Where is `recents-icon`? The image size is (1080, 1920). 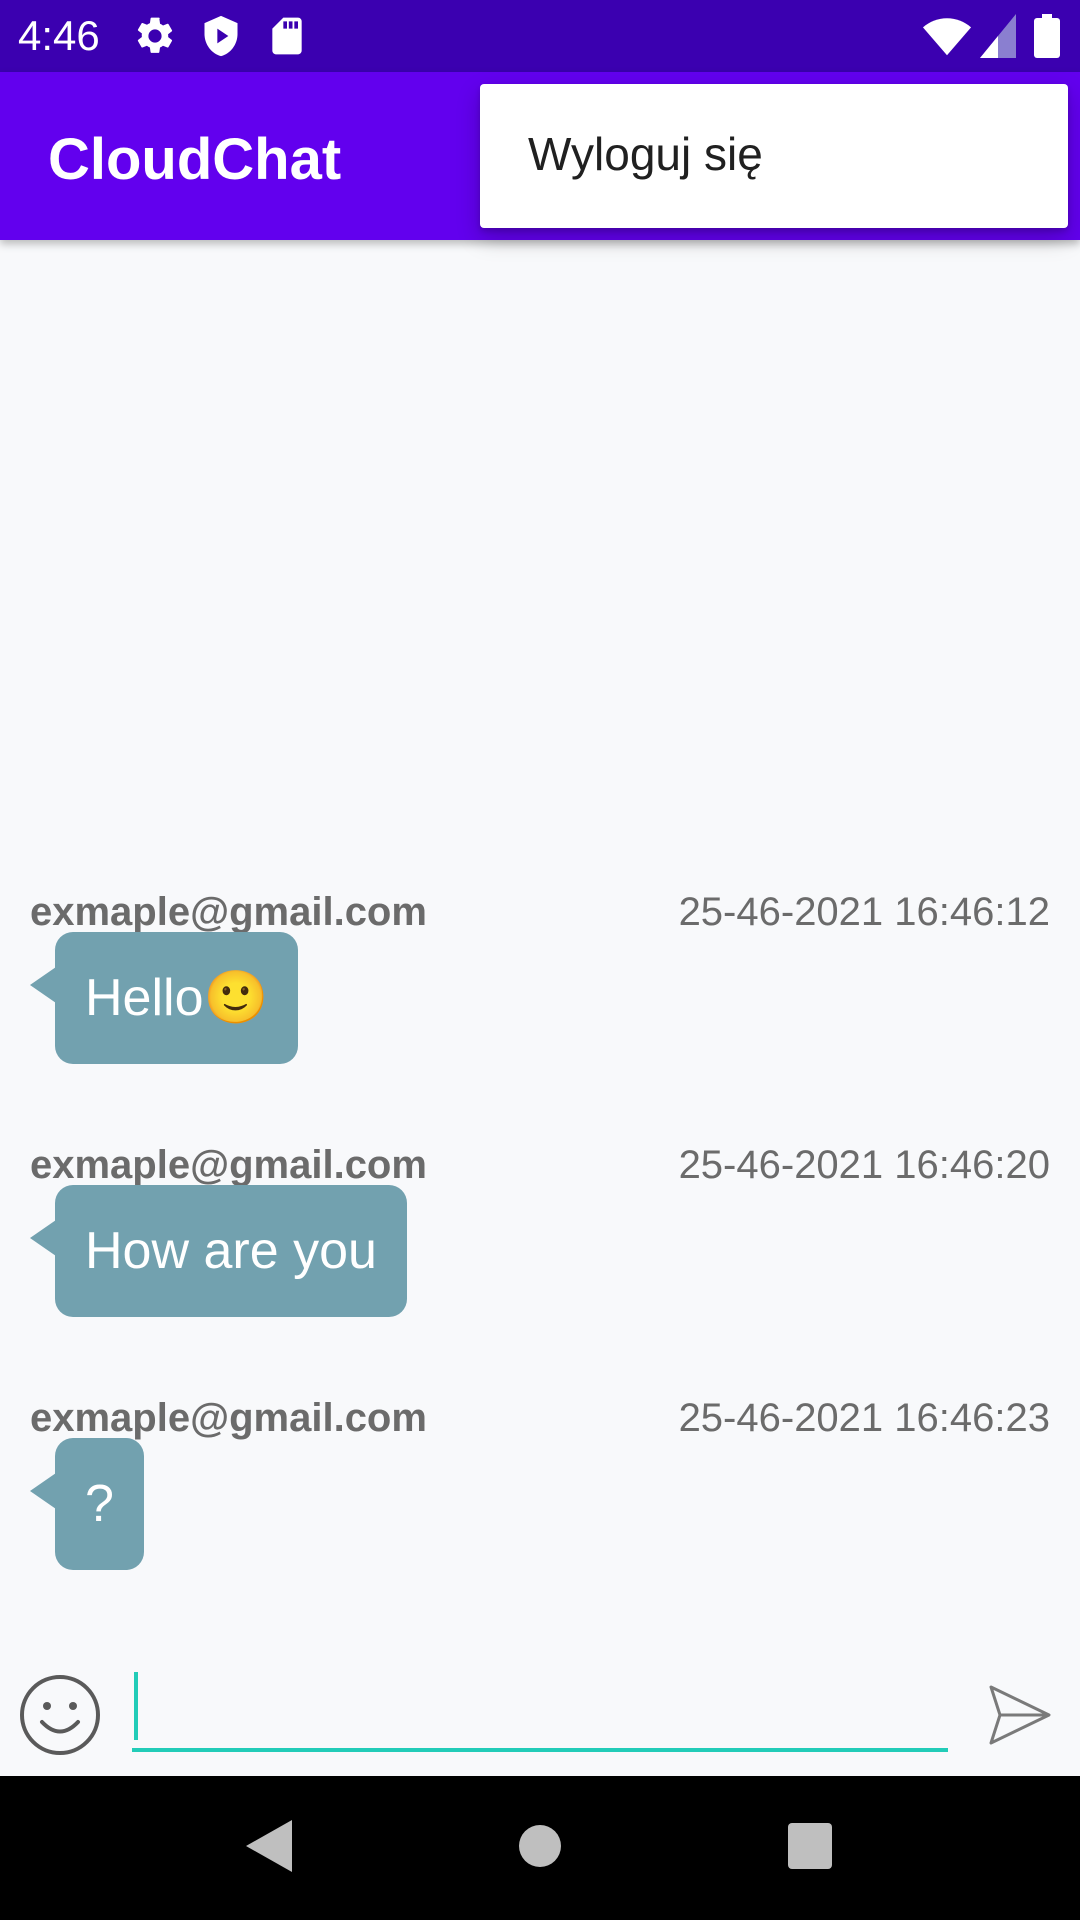 recents-icon is located at coordinates (810, 1846).